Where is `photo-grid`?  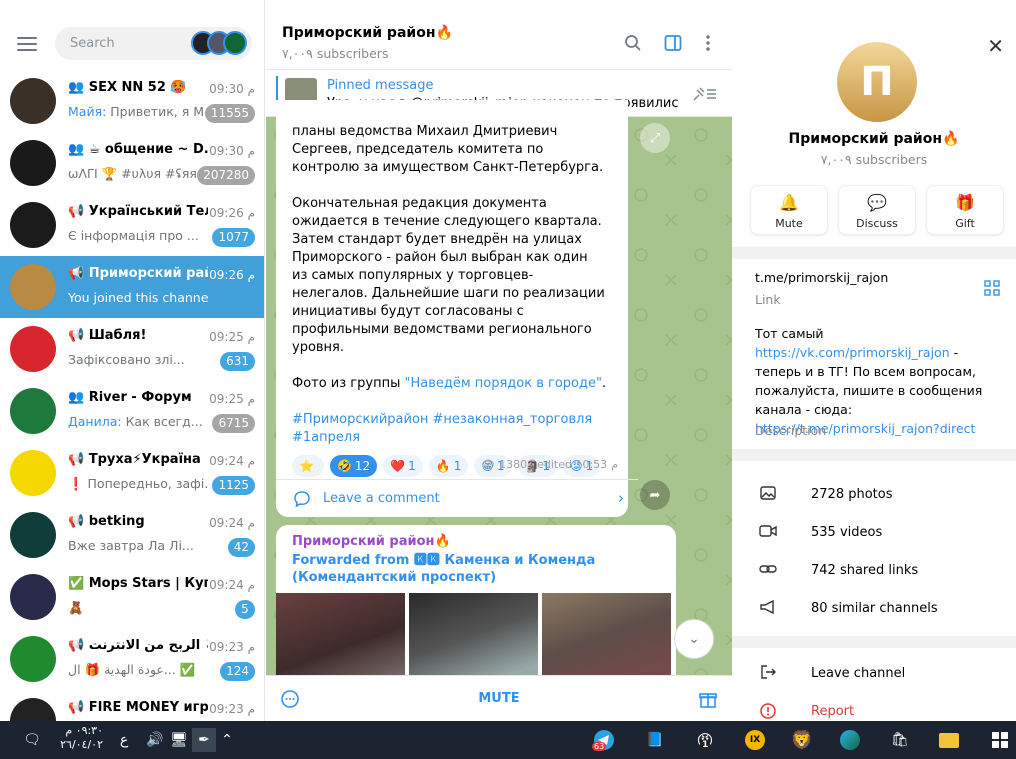
photo-grid is located at coordinates (473, 635).